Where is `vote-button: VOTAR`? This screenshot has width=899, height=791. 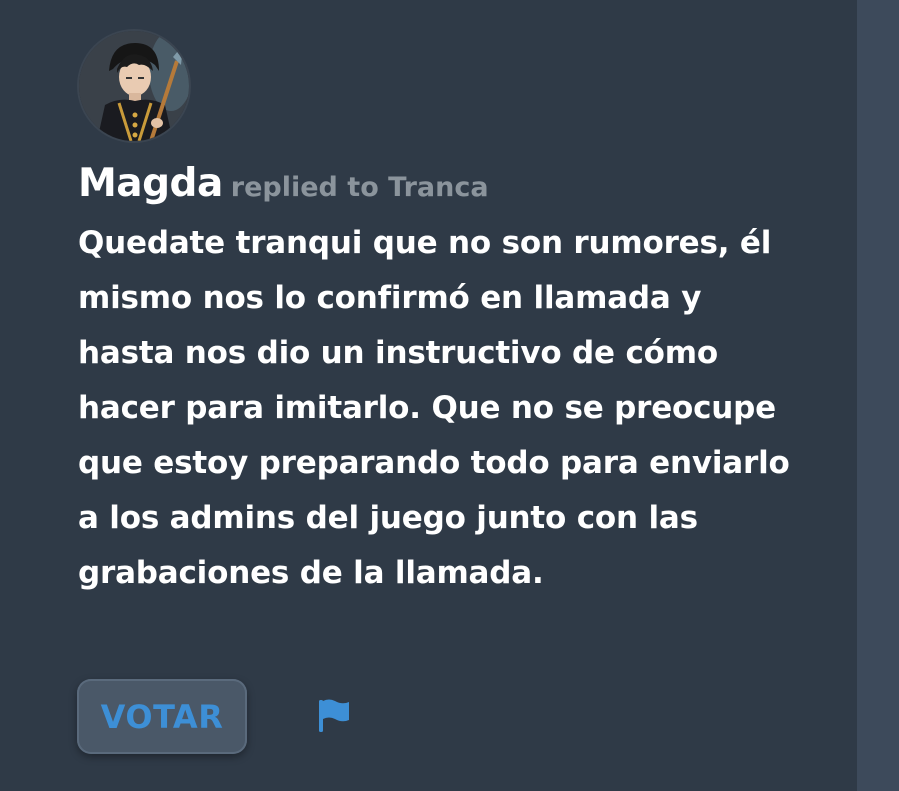
vote-button: VOTAR is located at coordinates (162, 716).